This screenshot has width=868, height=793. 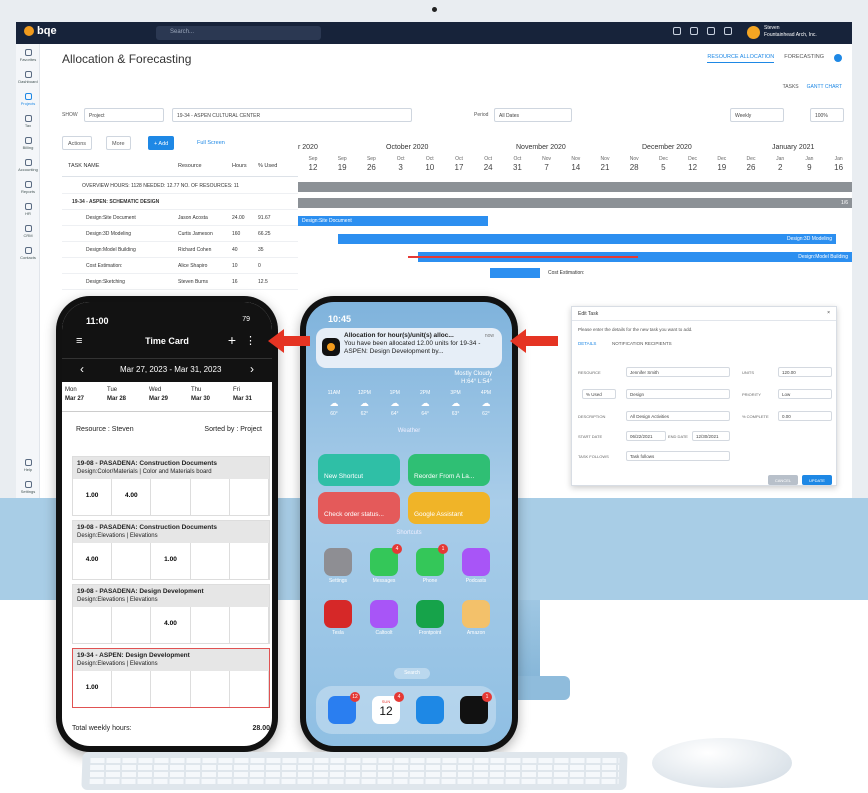 What do you see at coordinates (728, 31) in the screenshot?
I see `timer-icon` at bounding box center [728, 31].